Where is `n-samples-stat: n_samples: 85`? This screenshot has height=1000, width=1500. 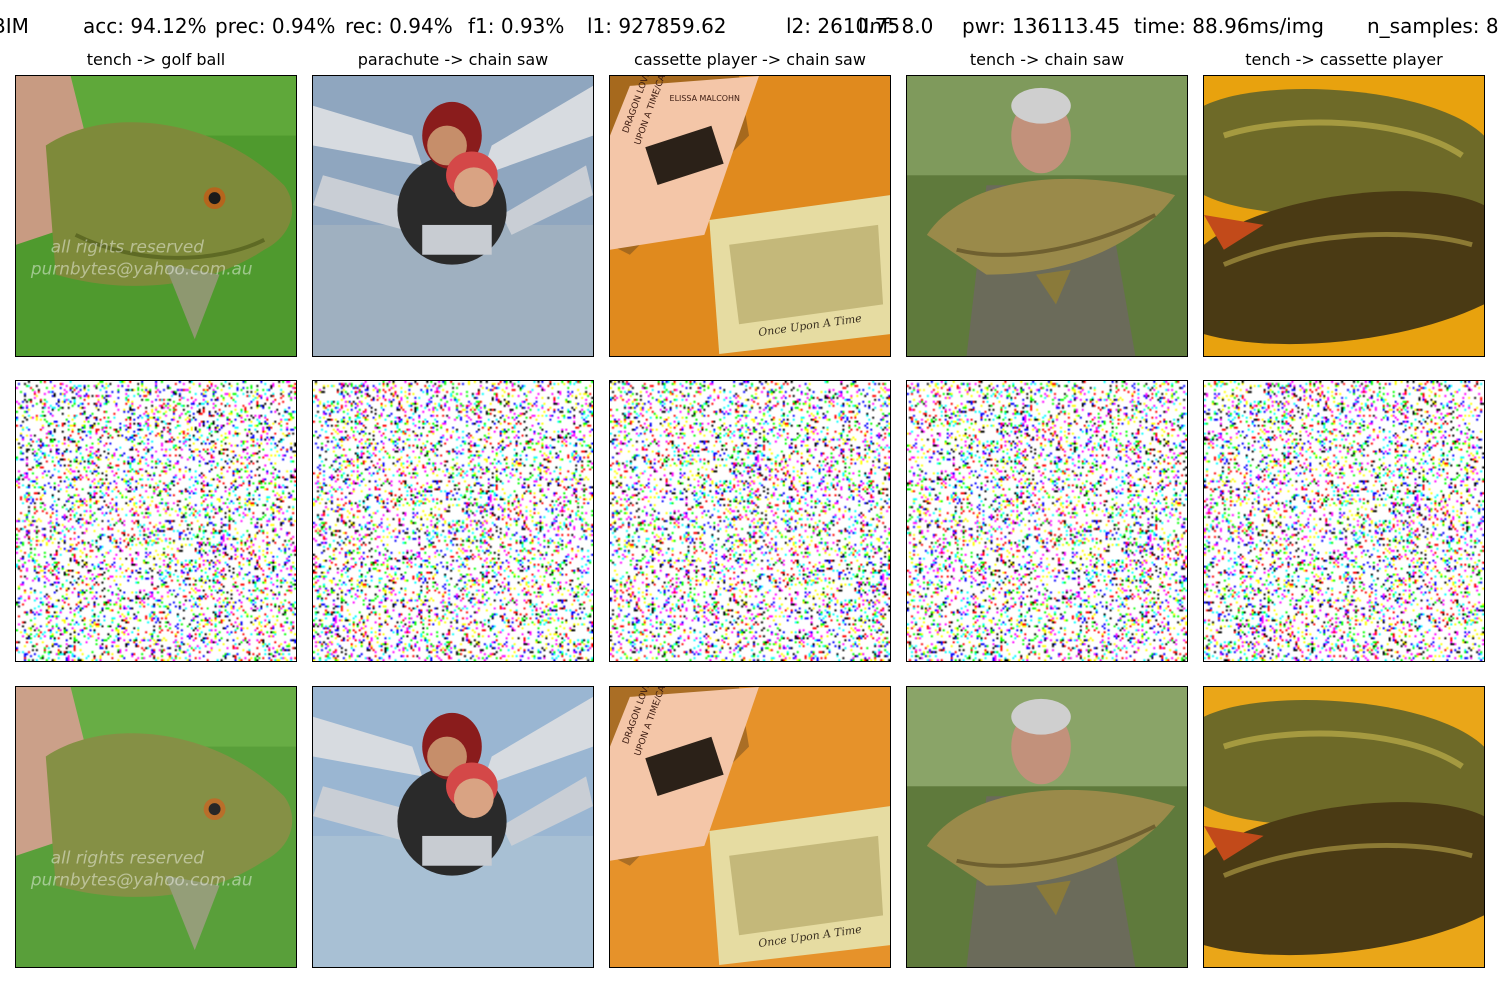
n-samples-stat: n_samples: 85 is located at coordinates (1433, 26).